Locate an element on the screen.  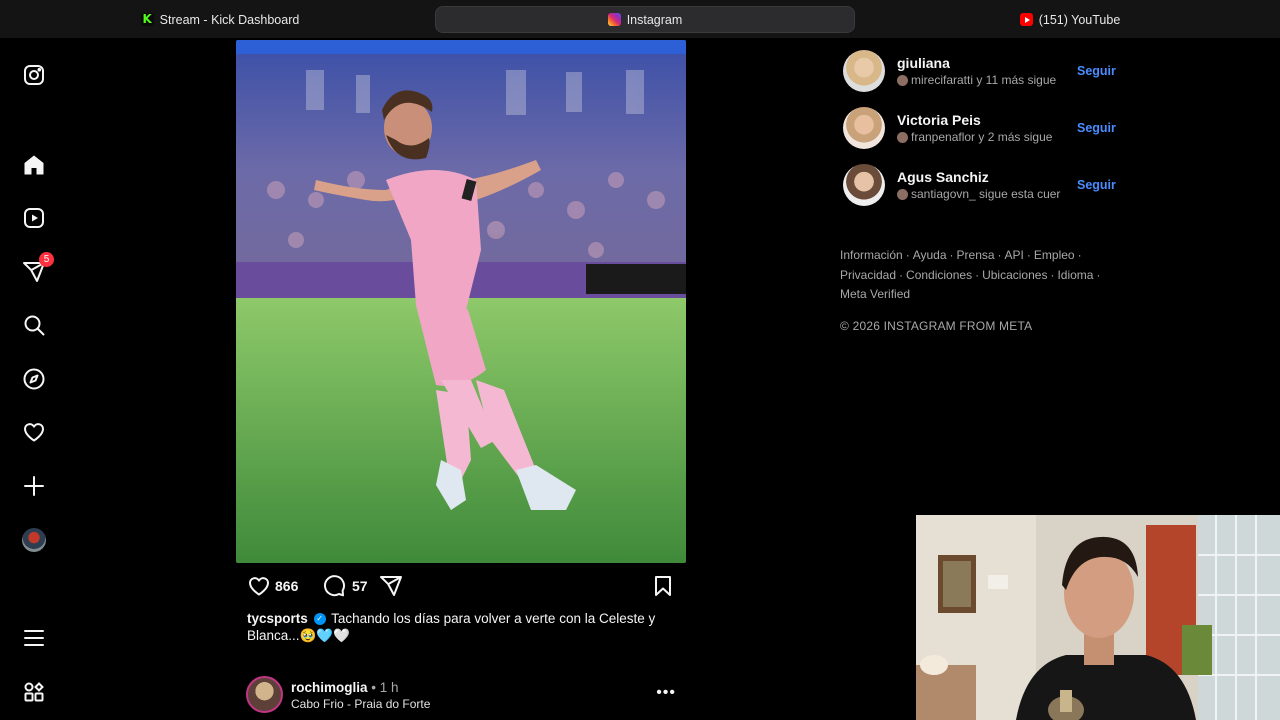
sidebar-nav: 5 is located at coordinates (36, 379).